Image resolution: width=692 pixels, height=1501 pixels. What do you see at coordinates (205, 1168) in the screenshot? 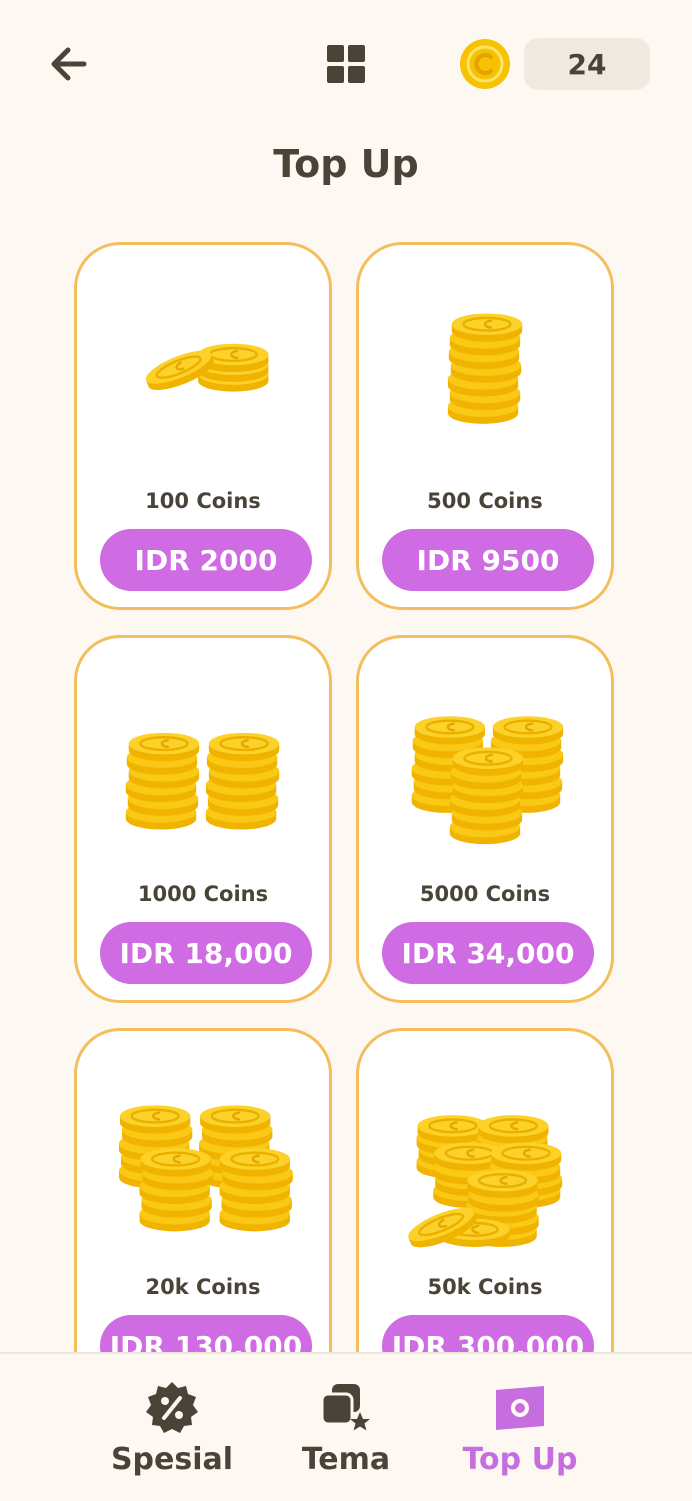
I see `coins-four-stacks-icon` at bounding box center [205, 1168].